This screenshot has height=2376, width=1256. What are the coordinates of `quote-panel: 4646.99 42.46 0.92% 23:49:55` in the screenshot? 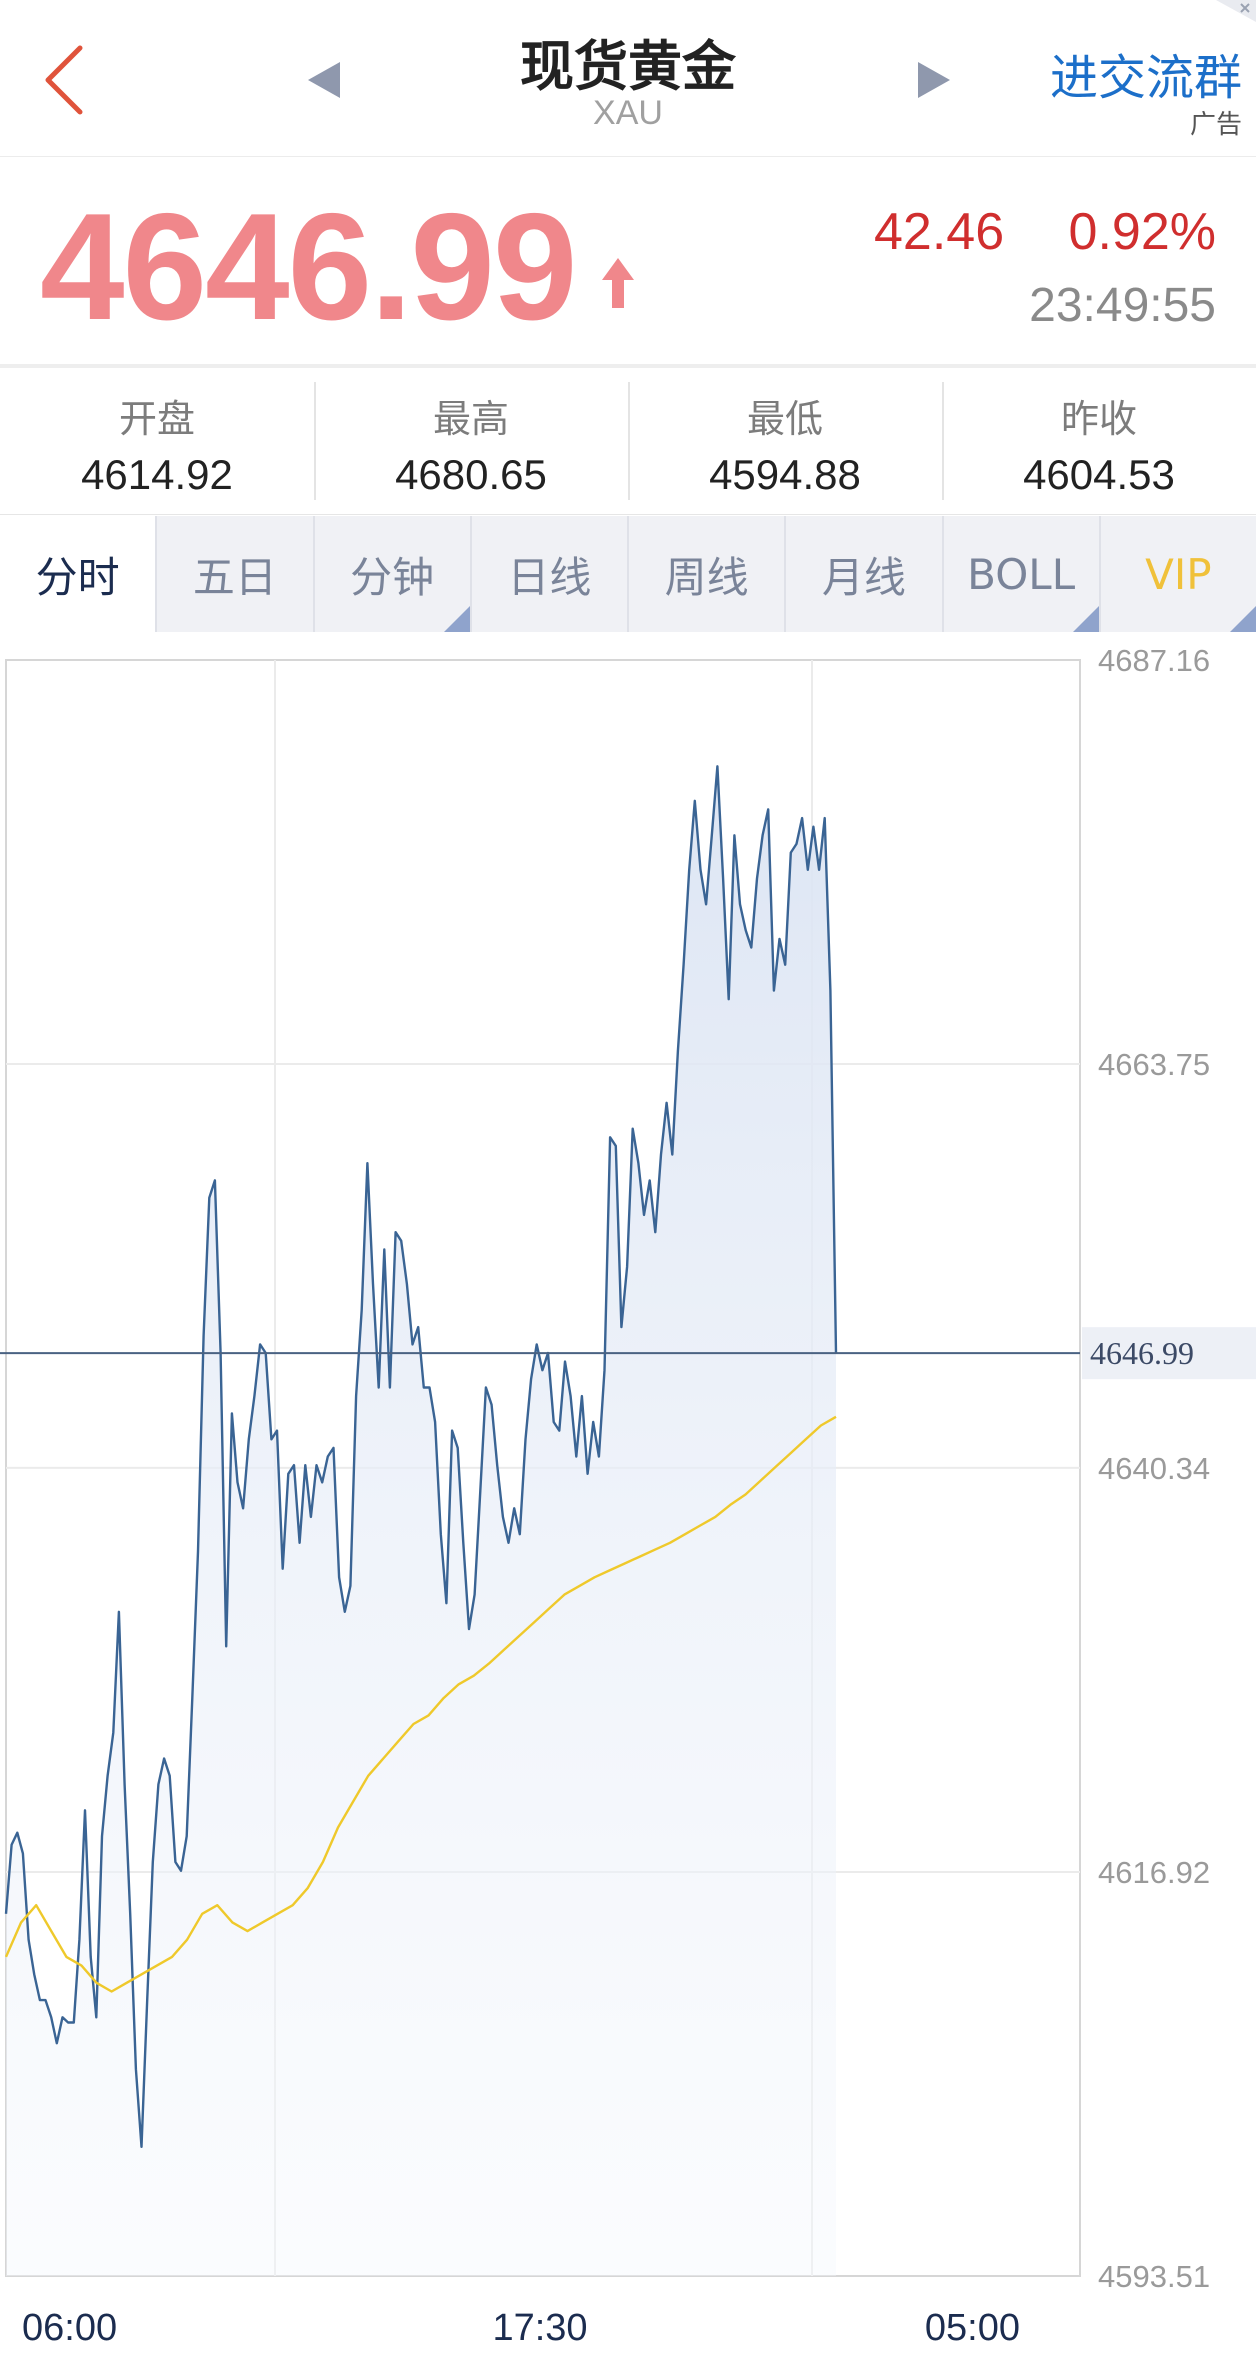 It's located at (628, 262).